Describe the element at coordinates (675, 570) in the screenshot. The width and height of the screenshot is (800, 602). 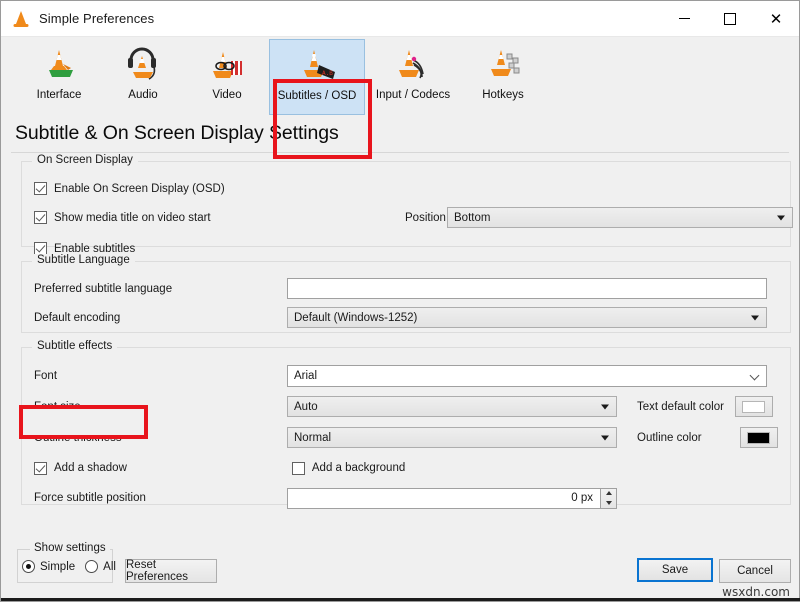
I see `save-button: Save` at that location.